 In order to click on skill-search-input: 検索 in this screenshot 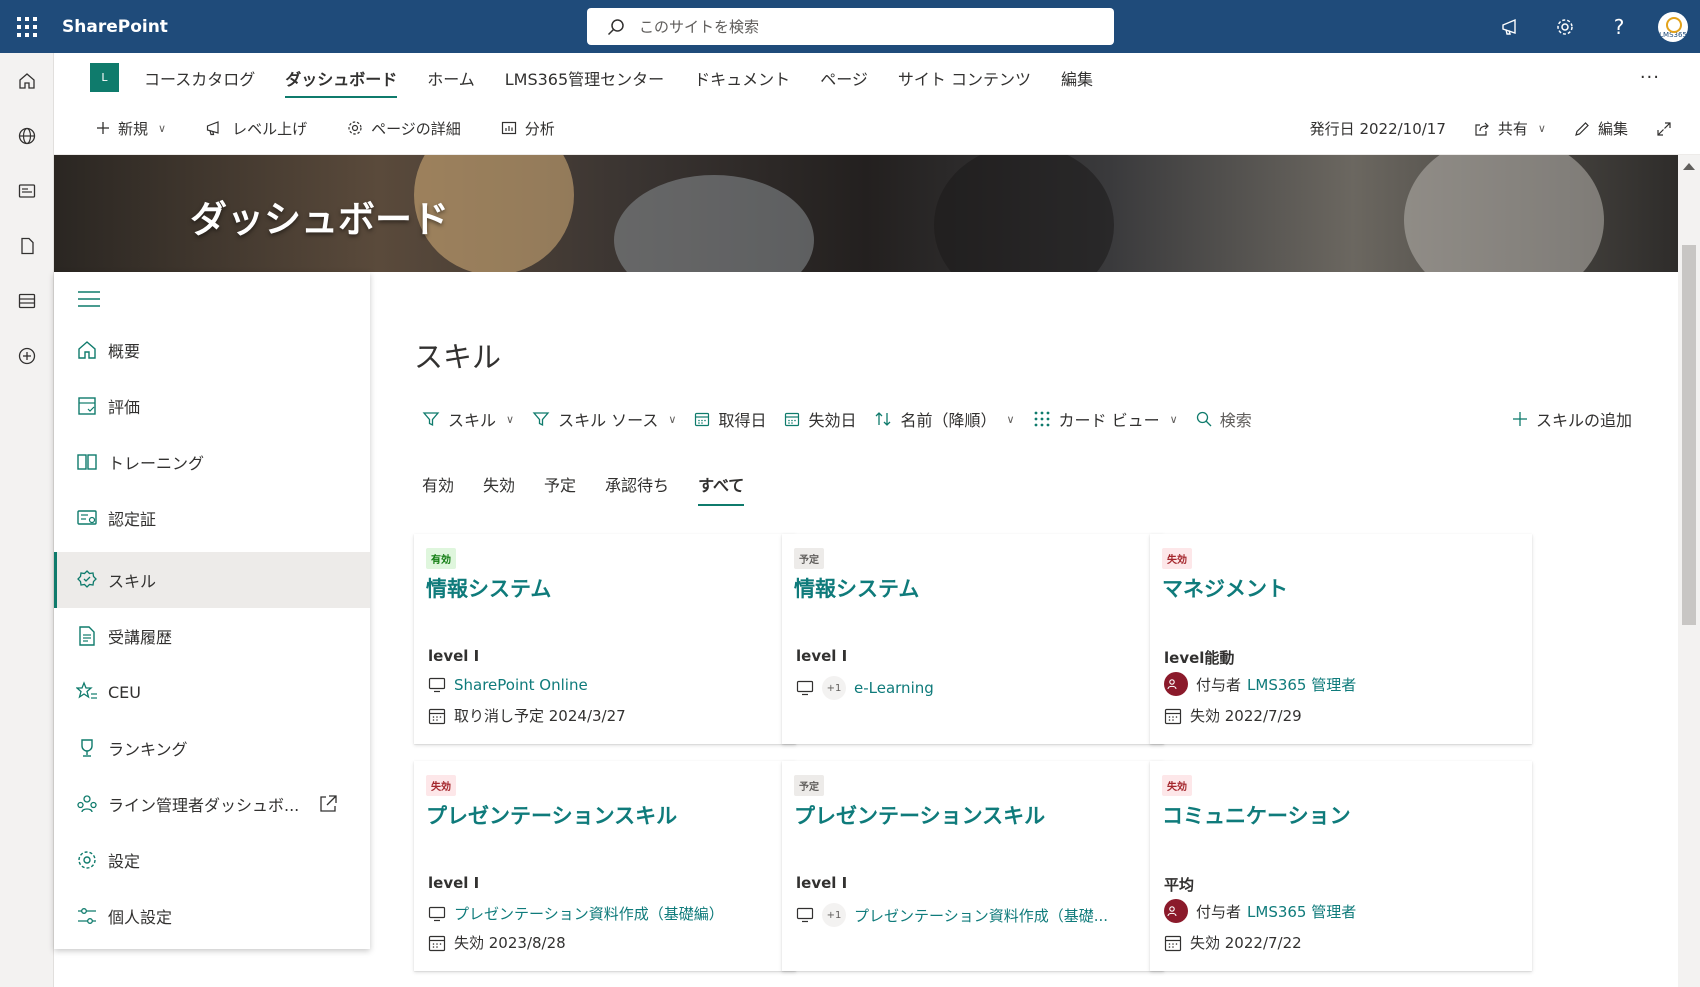, I will do `click(1224, 419)`.